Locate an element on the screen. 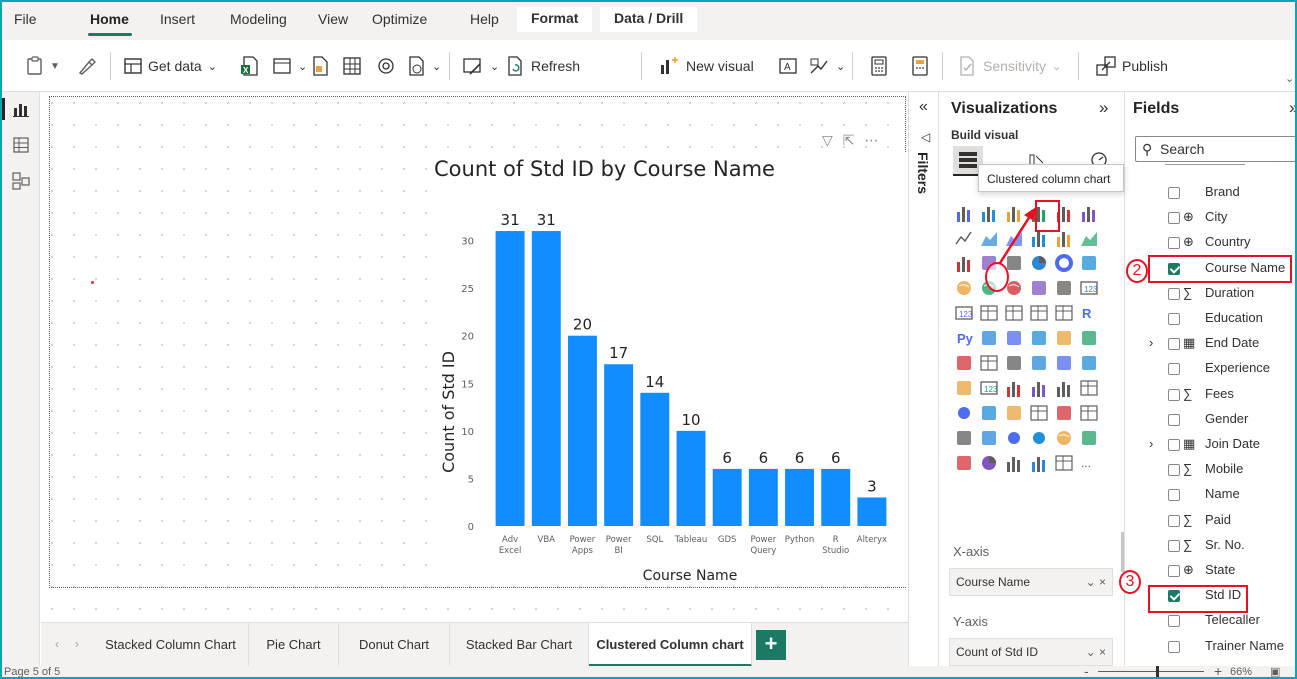 This screenshot has width=1297, height=679. ribbon-collapse-icon: ⌄ is located at coordinates (1289, 78).